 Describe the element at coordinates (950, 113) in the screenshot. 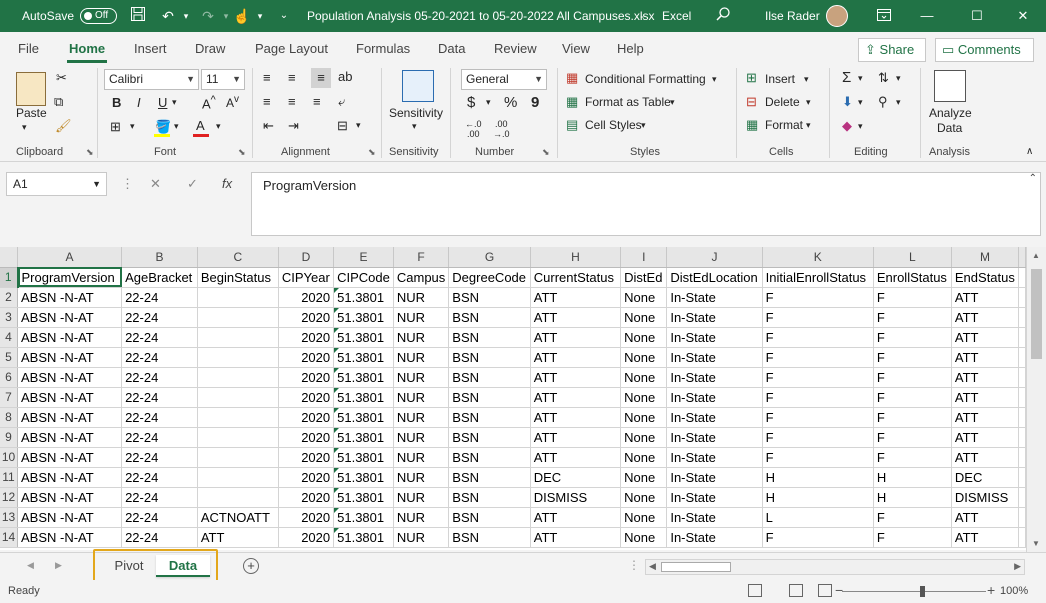

I see `analyze-data-label-1: Analyze` at that location.